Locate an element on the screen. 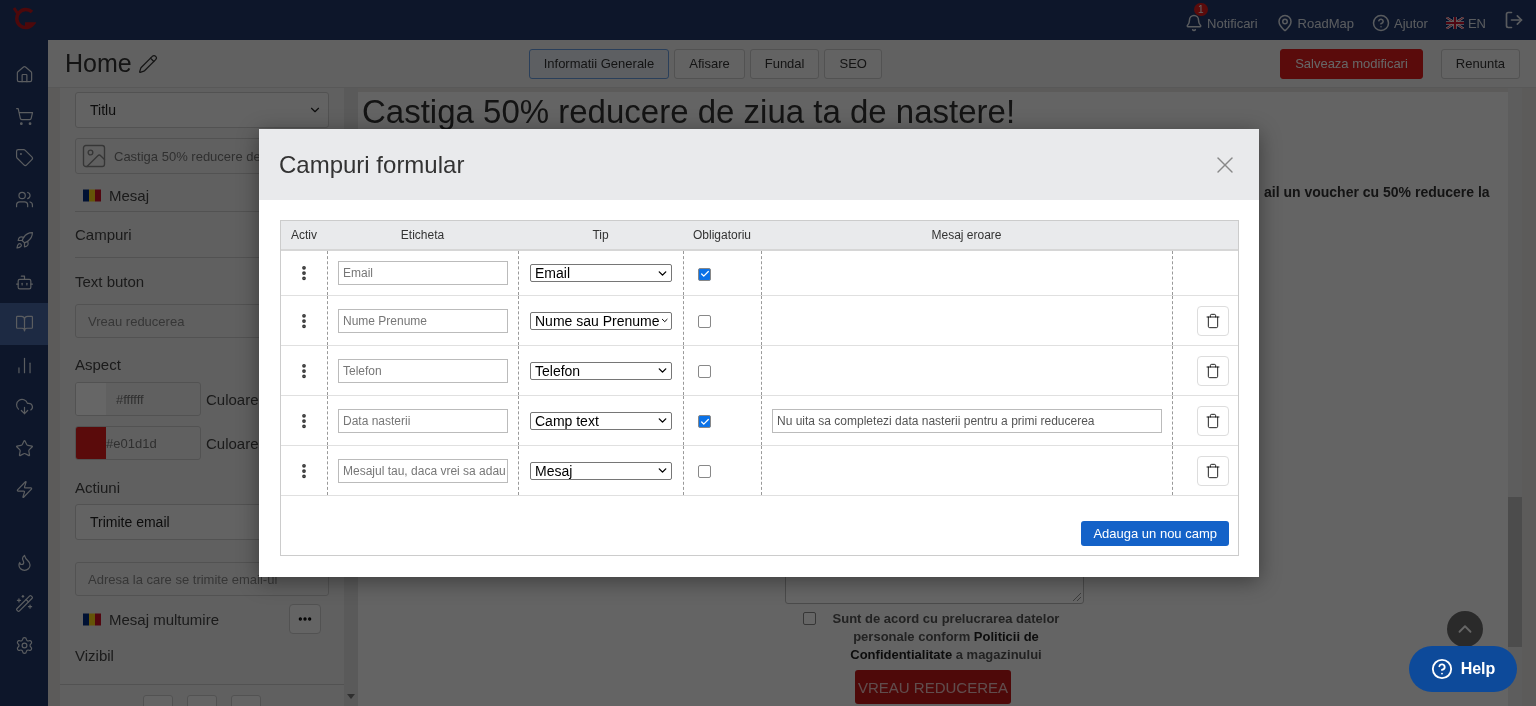  submit-button: VREAU REDUCEREA is located at coordinates (933, 687).